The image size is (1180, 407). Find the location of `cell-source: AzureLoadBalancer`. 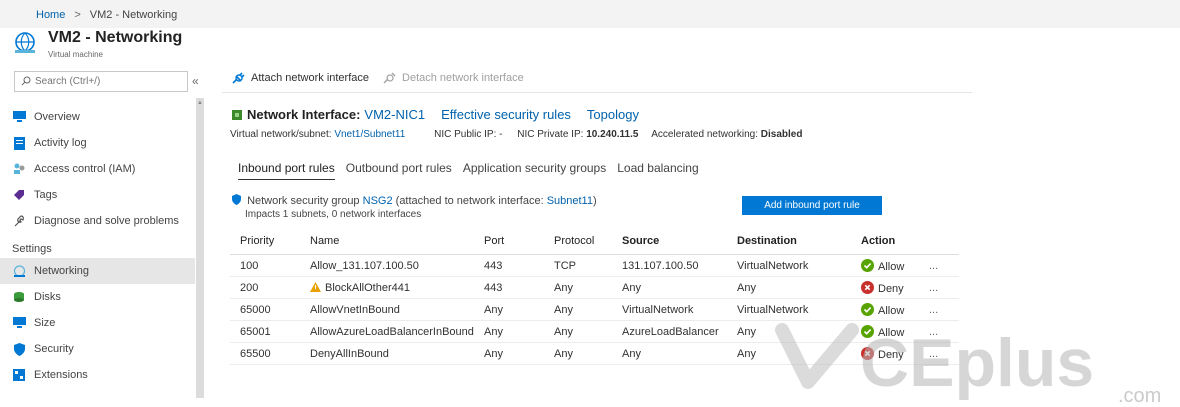

cell-source: AzureLoadBalancer is located at coordinates (669, 331).